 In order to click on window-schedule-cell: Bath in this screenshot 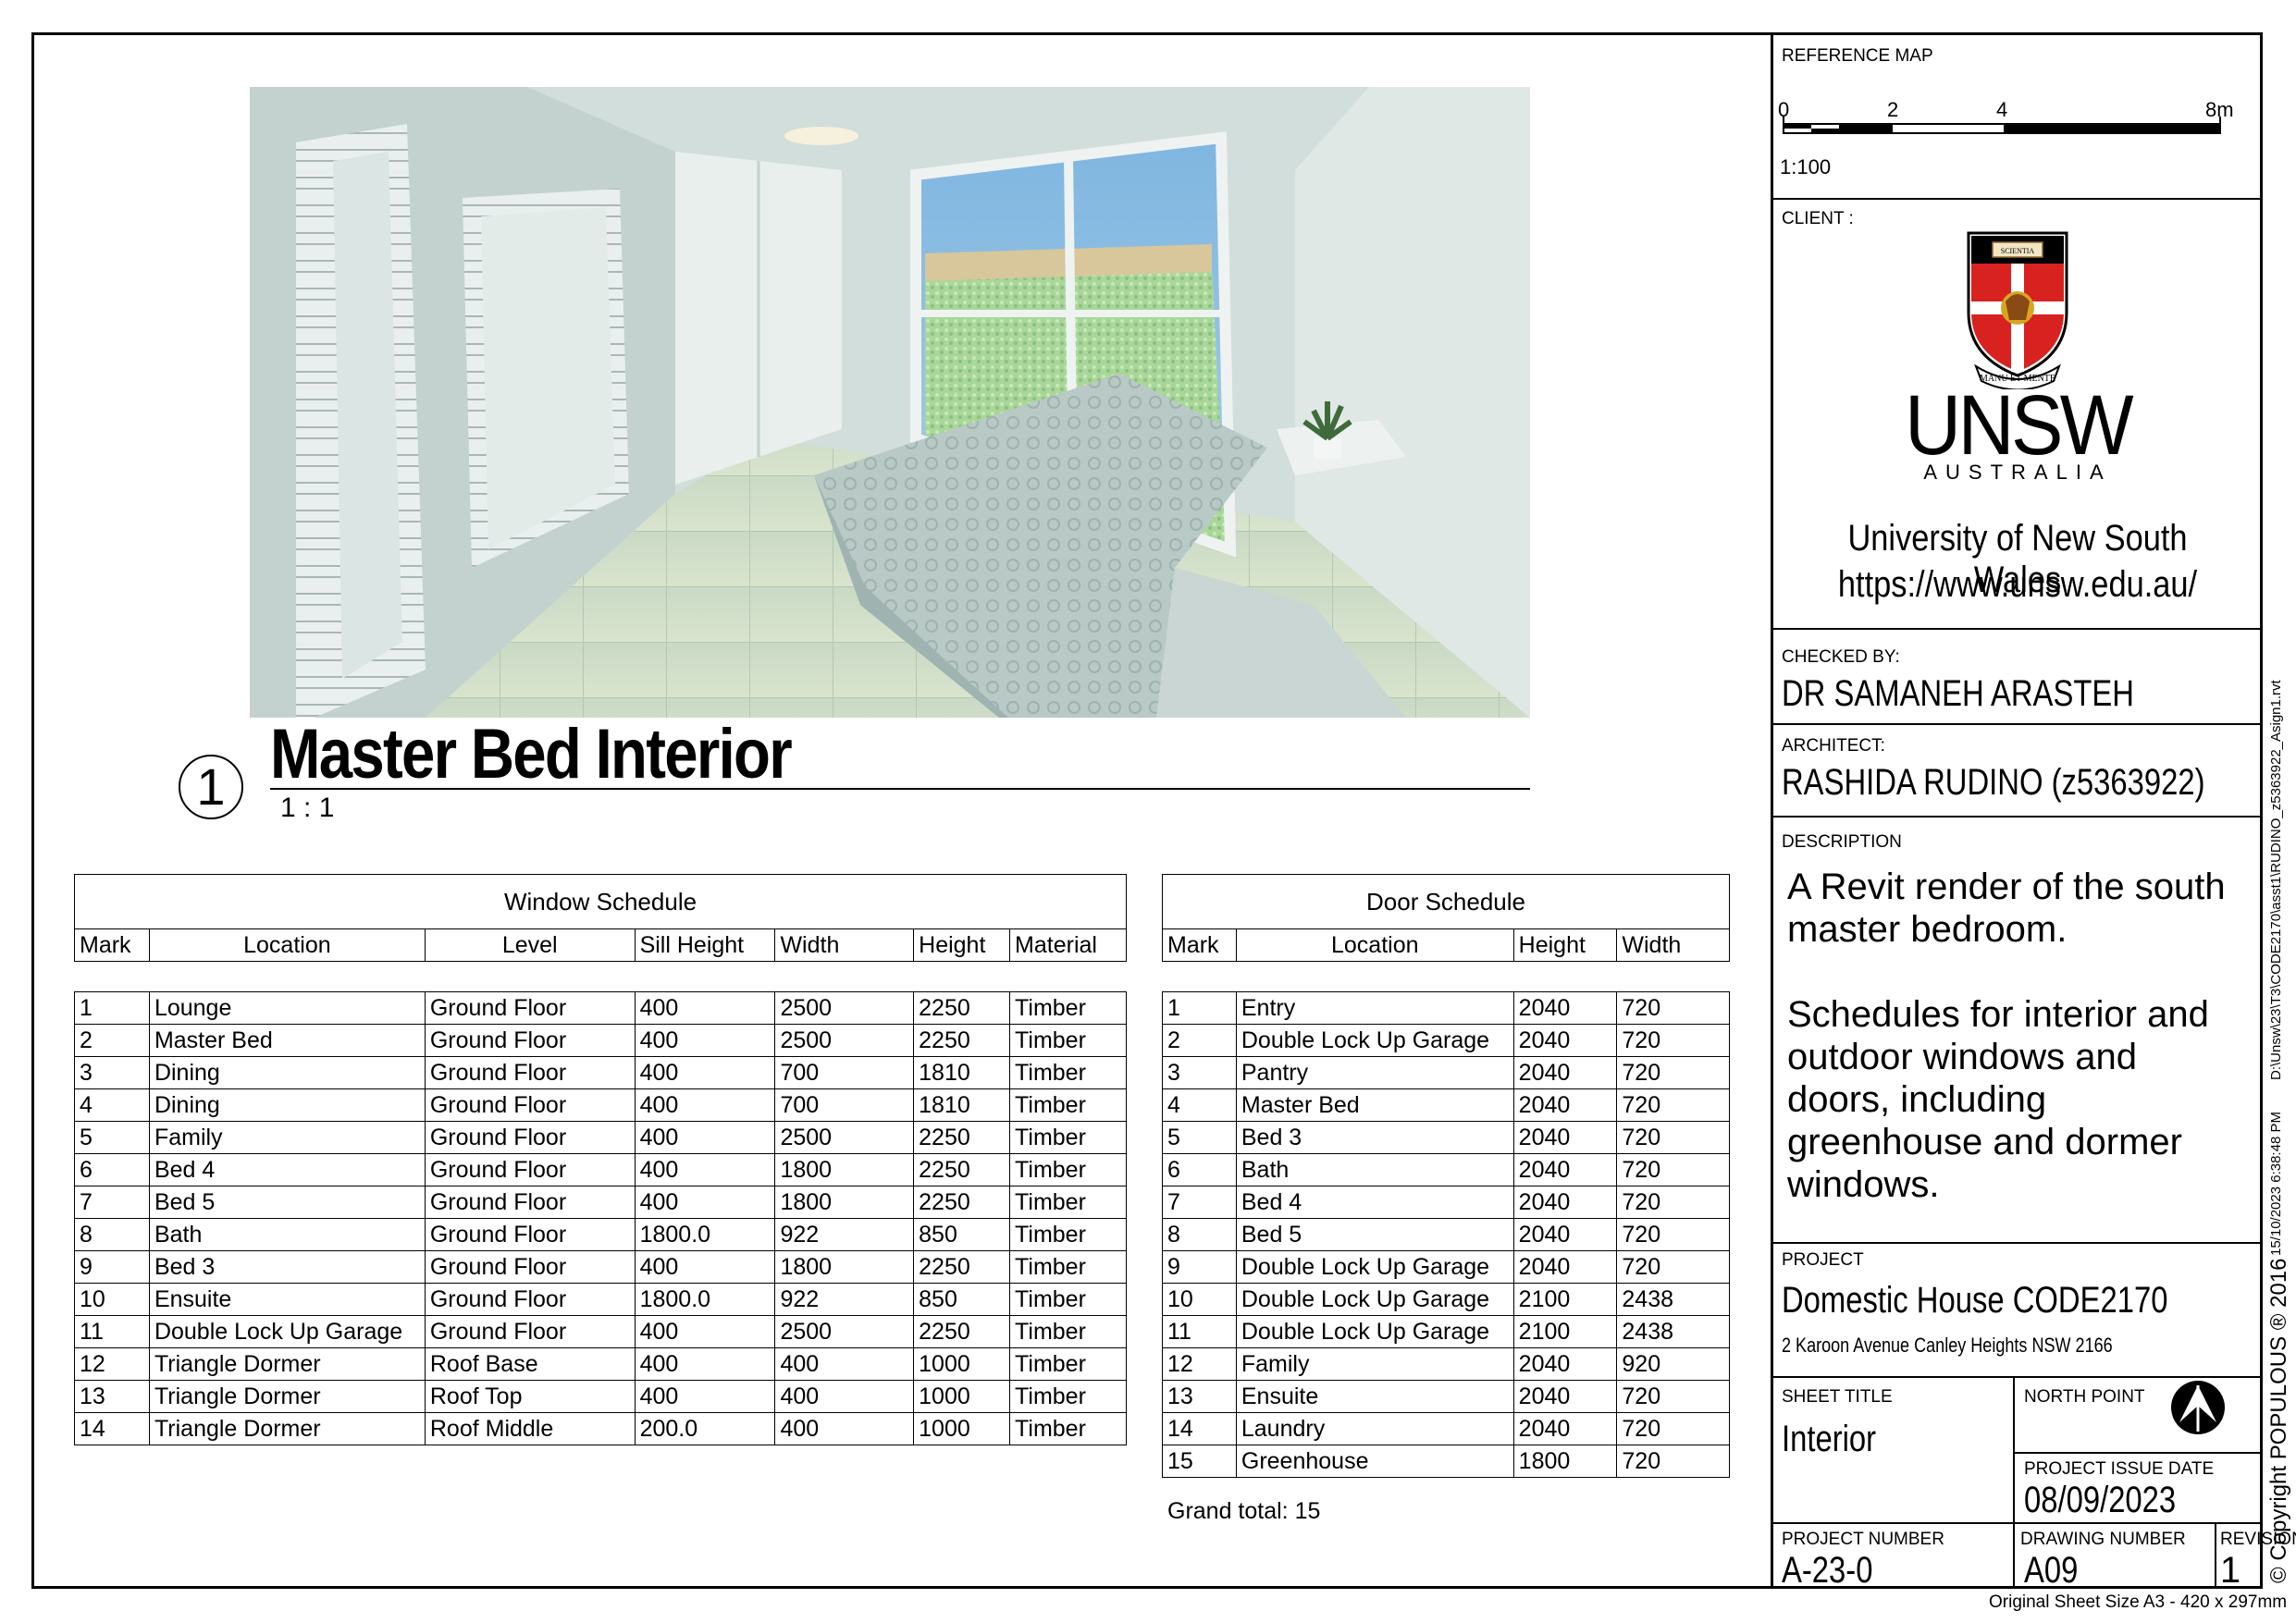, I will do `click(287, 1234)`.